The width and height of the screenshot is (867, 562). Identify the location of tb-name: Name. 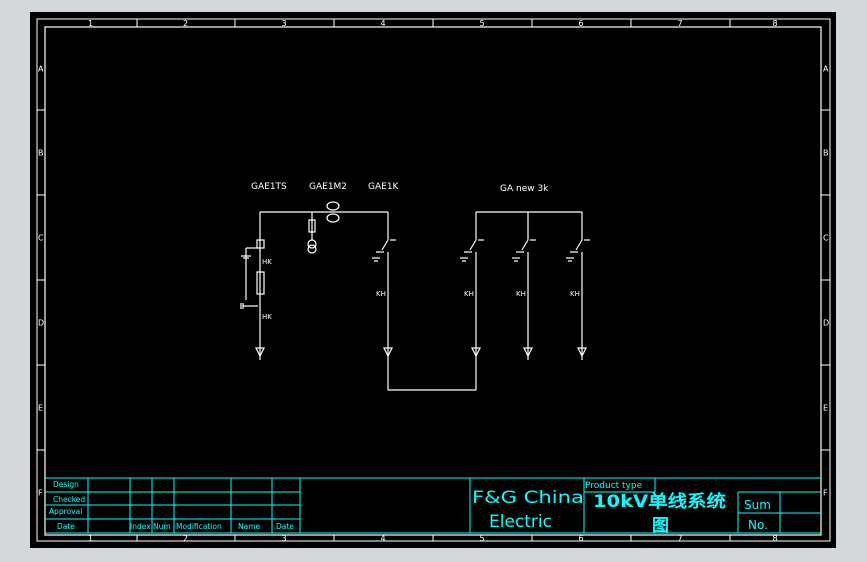
(249, 526).